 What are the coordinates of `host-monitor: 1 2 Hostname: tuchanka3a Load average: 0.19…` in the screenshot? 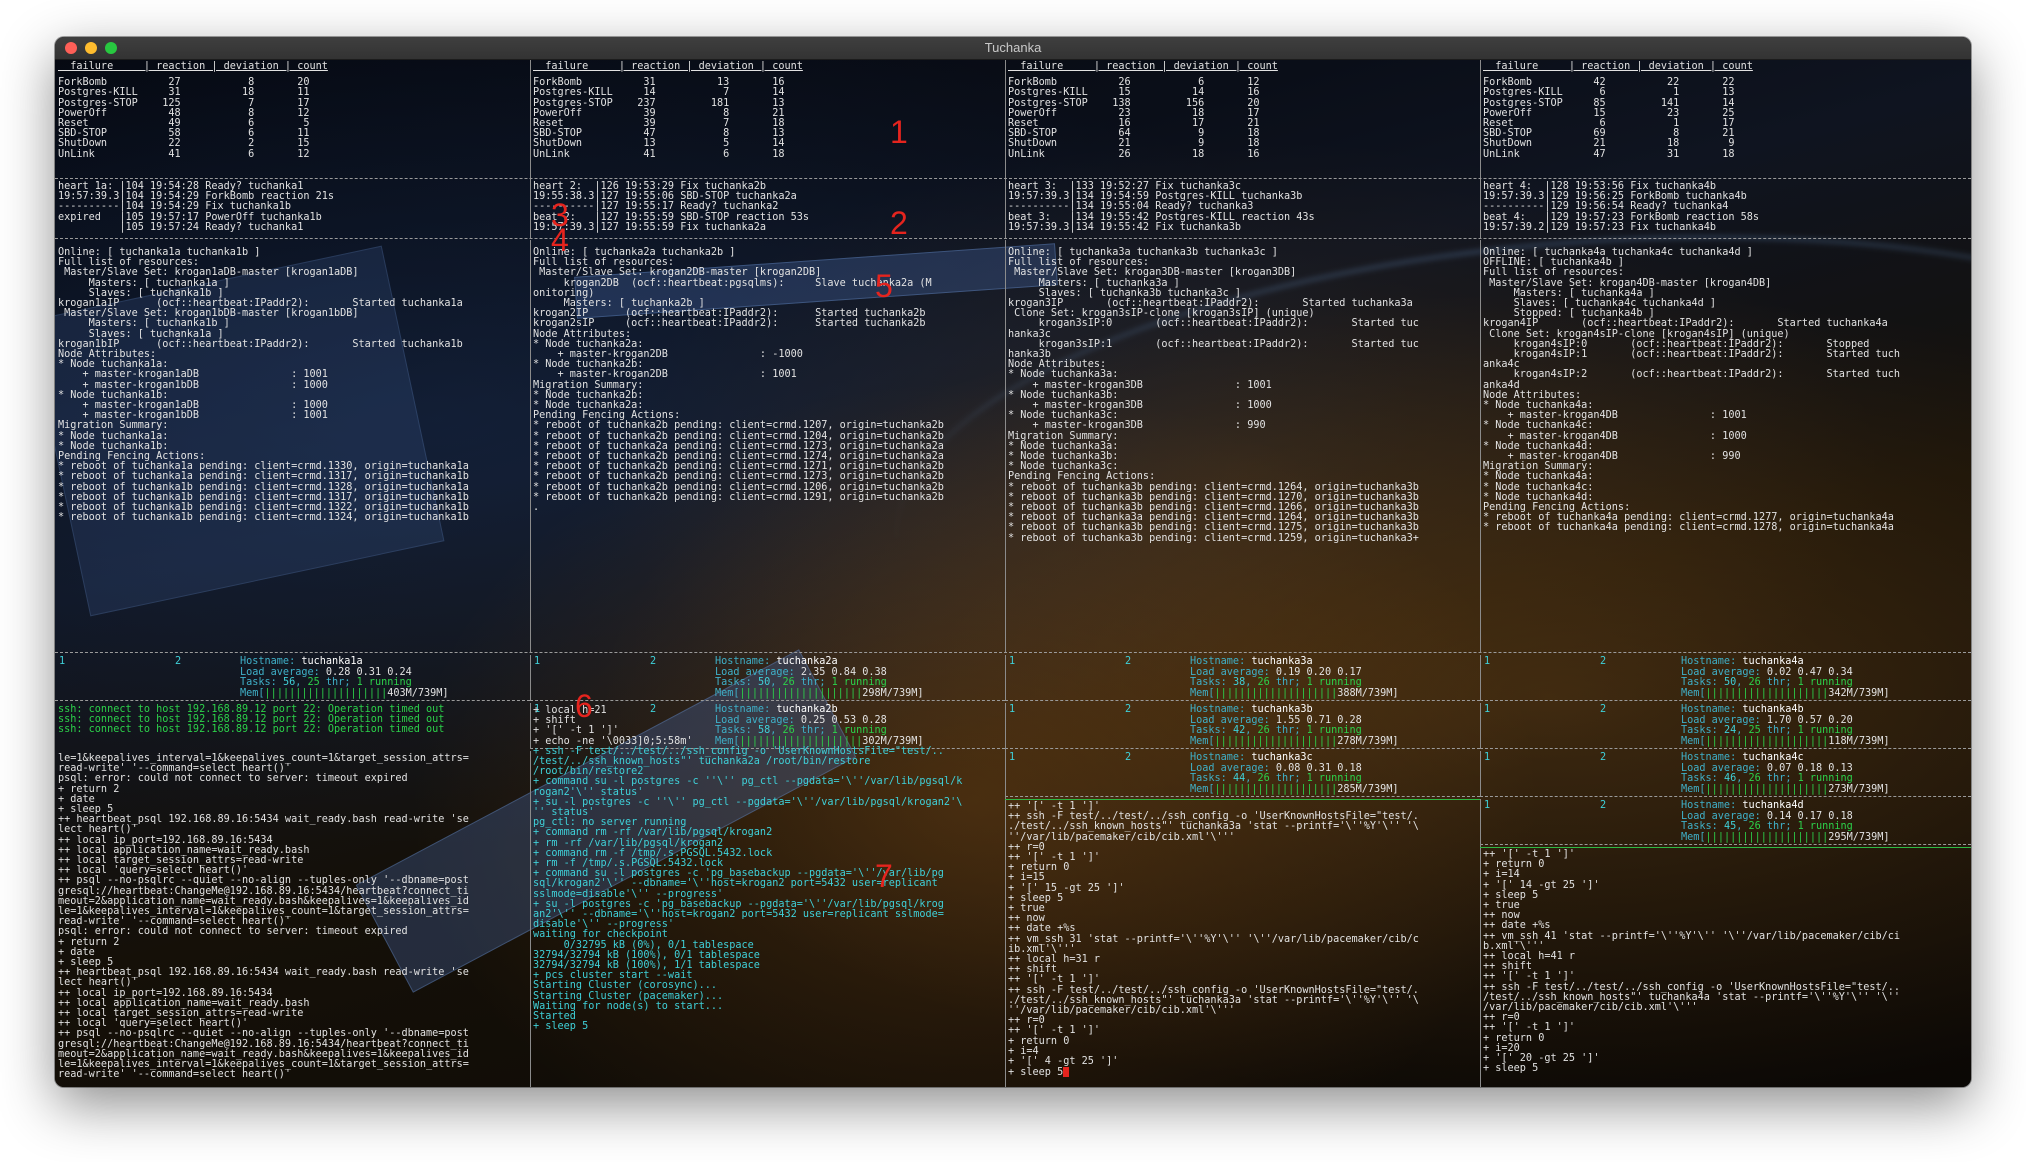 It's located at (1243, 678).